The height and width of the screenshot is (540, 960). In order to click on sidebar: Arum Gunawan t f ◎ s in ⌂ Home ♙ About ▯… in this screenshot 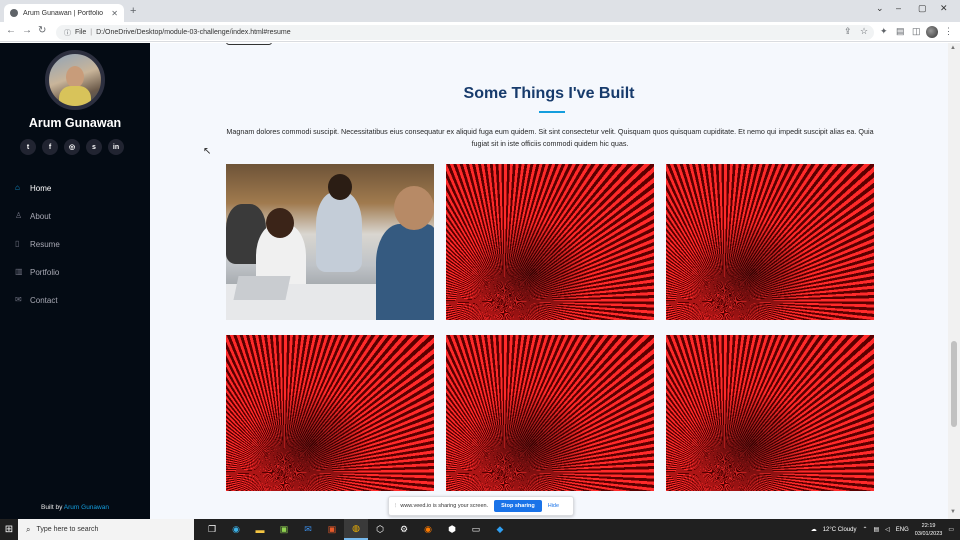, I will do `click(75, 281)`.